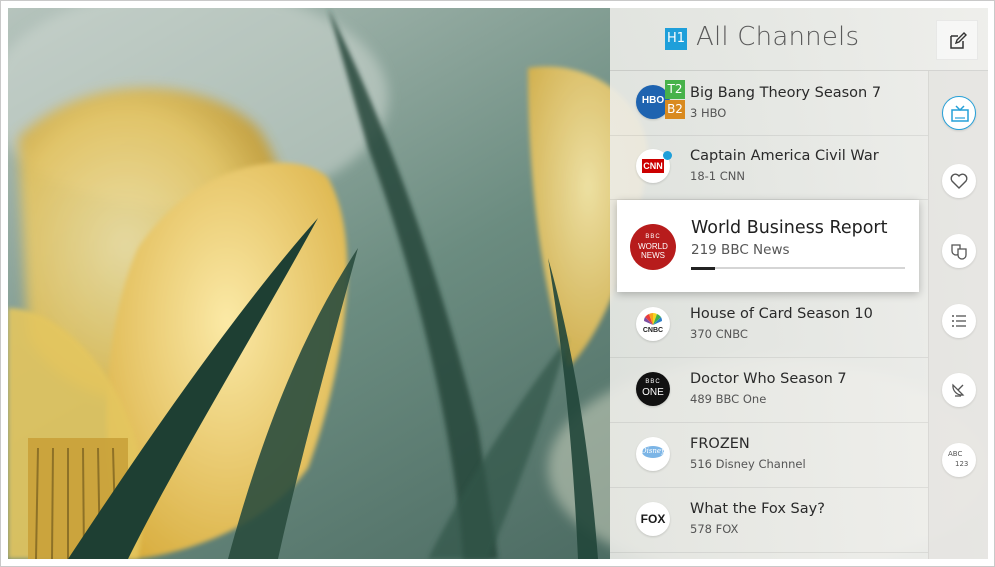 The height and width of the screenshot is (567, 995). What do you see at coordinates (720, 444) in the screenshot?
I see `channel-title: FROZEN` at bounding box center [720, 444].